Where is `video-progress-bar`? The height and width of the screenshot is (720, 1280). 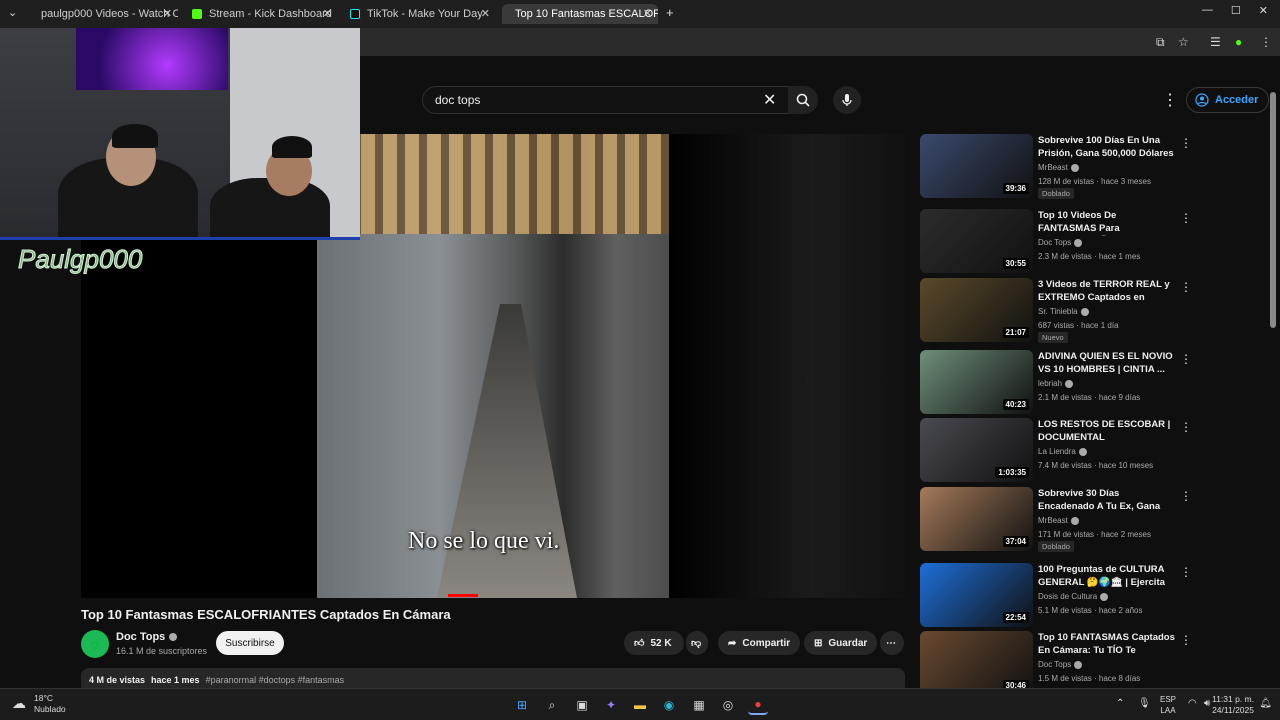
video-progress-bar is located at coordinates (463, 595).